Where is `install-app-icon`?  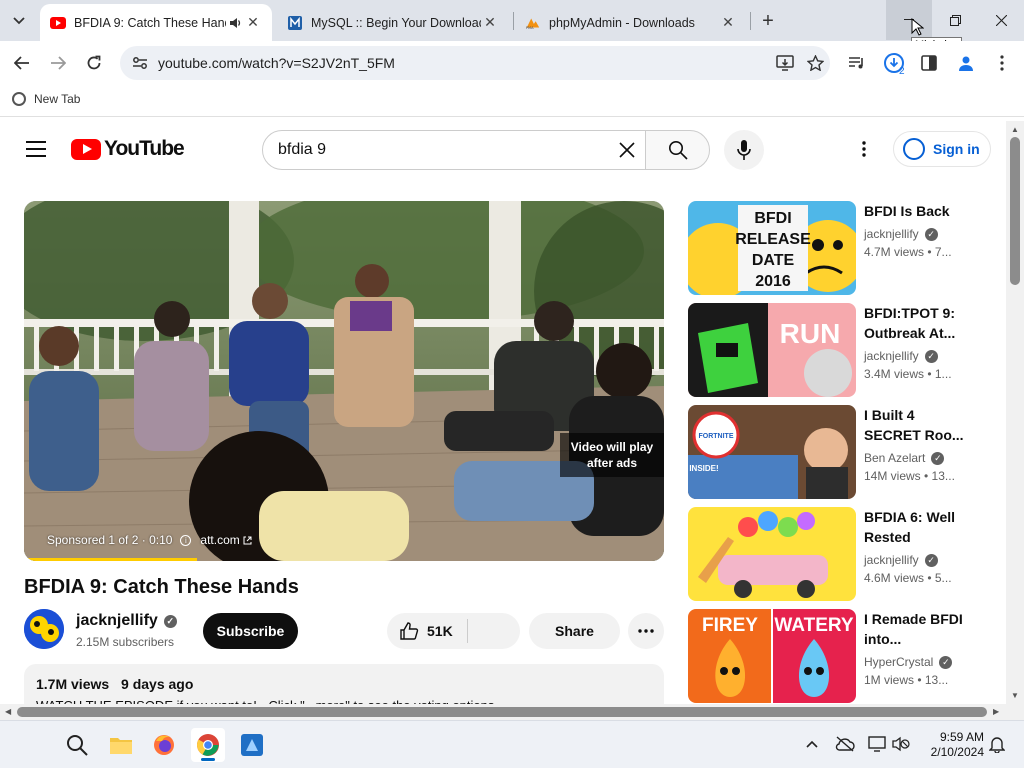 install-app-icon is located at coordinates (785, 63).